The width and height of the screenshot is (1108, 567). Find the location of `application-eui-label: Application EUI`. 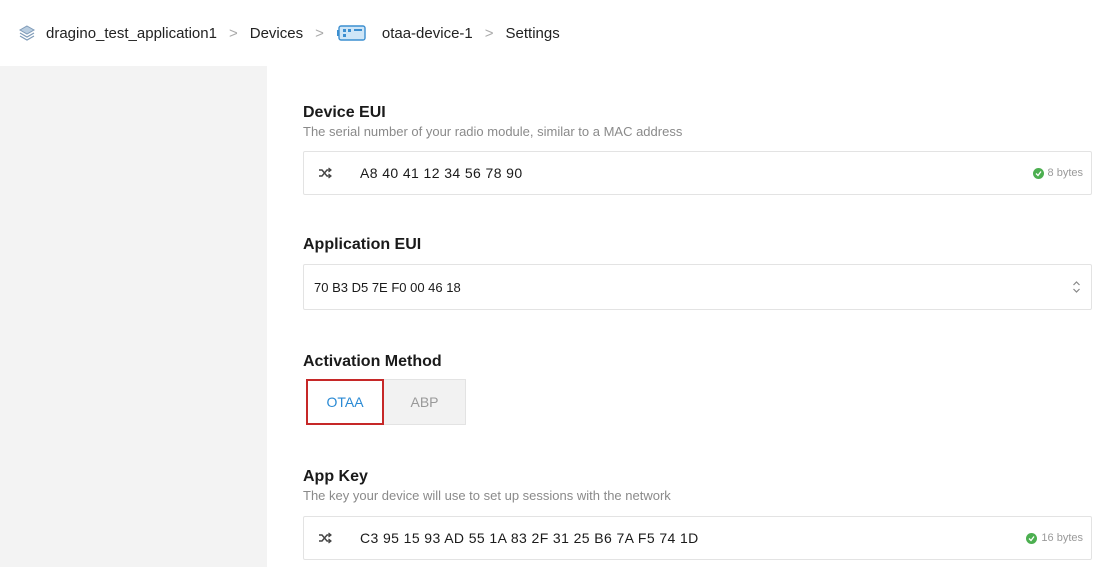

application-eui-label: Application EUI is located at coordinates (362, 244).